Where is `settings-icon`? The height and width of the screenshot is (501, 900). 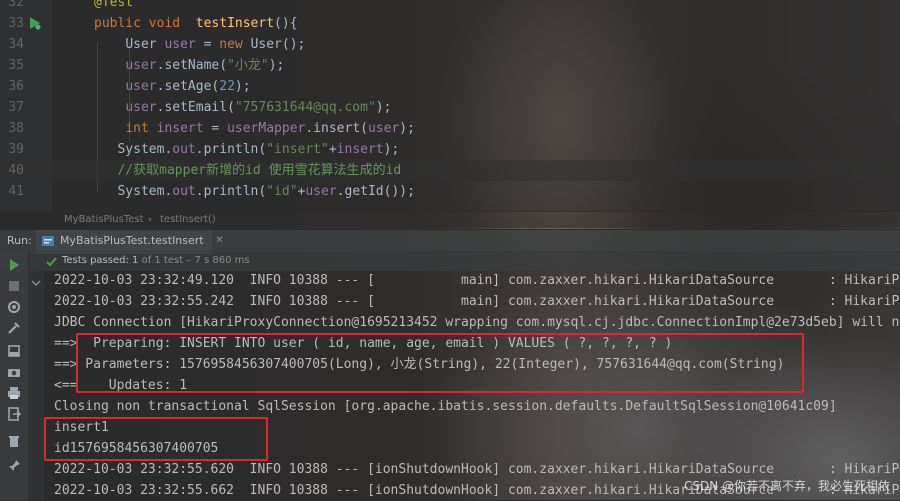
settings-icon is located at coordinates (14, 328).